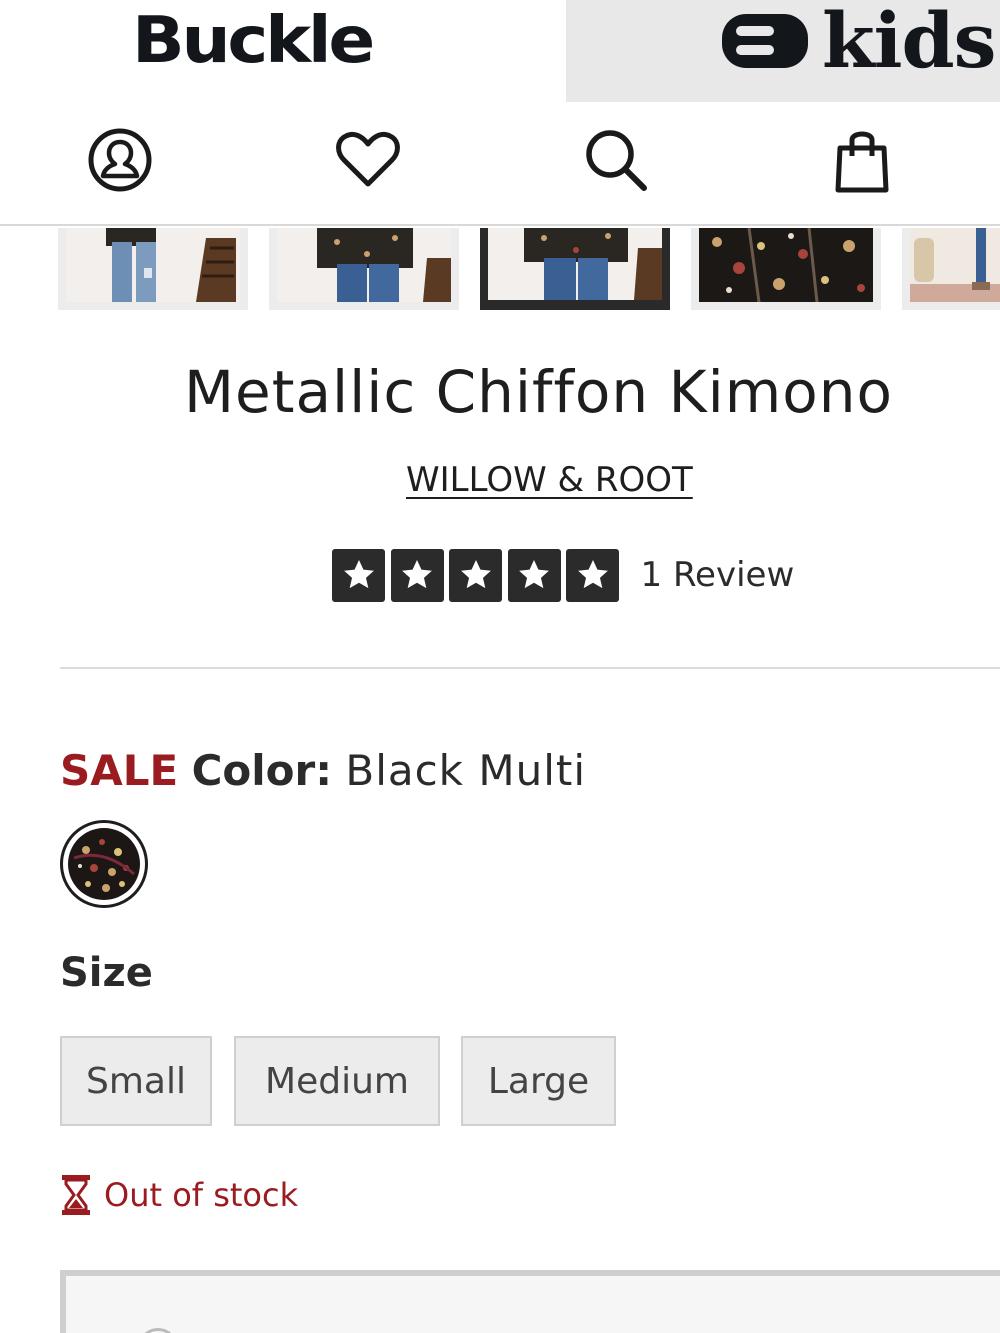  Describe the element at coordinates (549, 480) in the screenshot. I see `brand-link: WILLOW & ROOT` at that location.